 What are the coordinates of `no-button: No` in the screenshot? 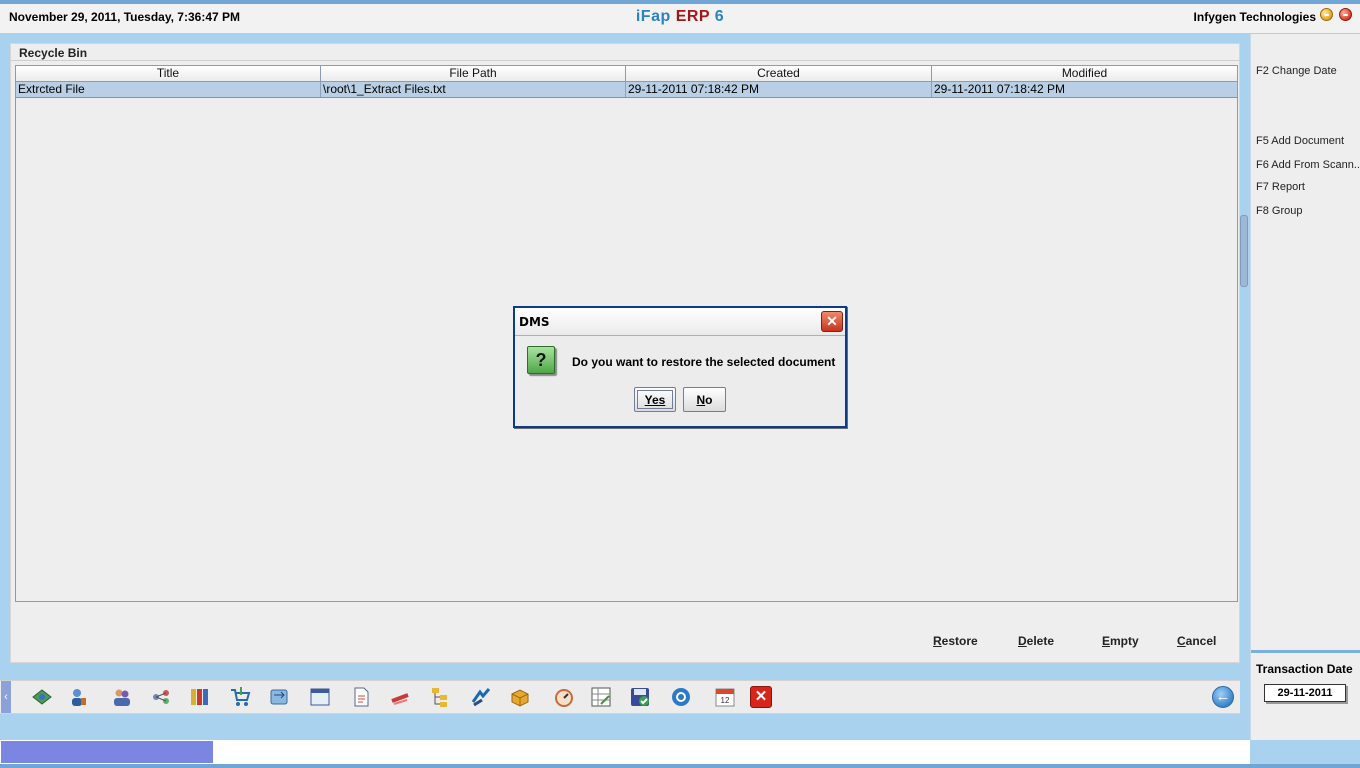 It's located at (704, 399).